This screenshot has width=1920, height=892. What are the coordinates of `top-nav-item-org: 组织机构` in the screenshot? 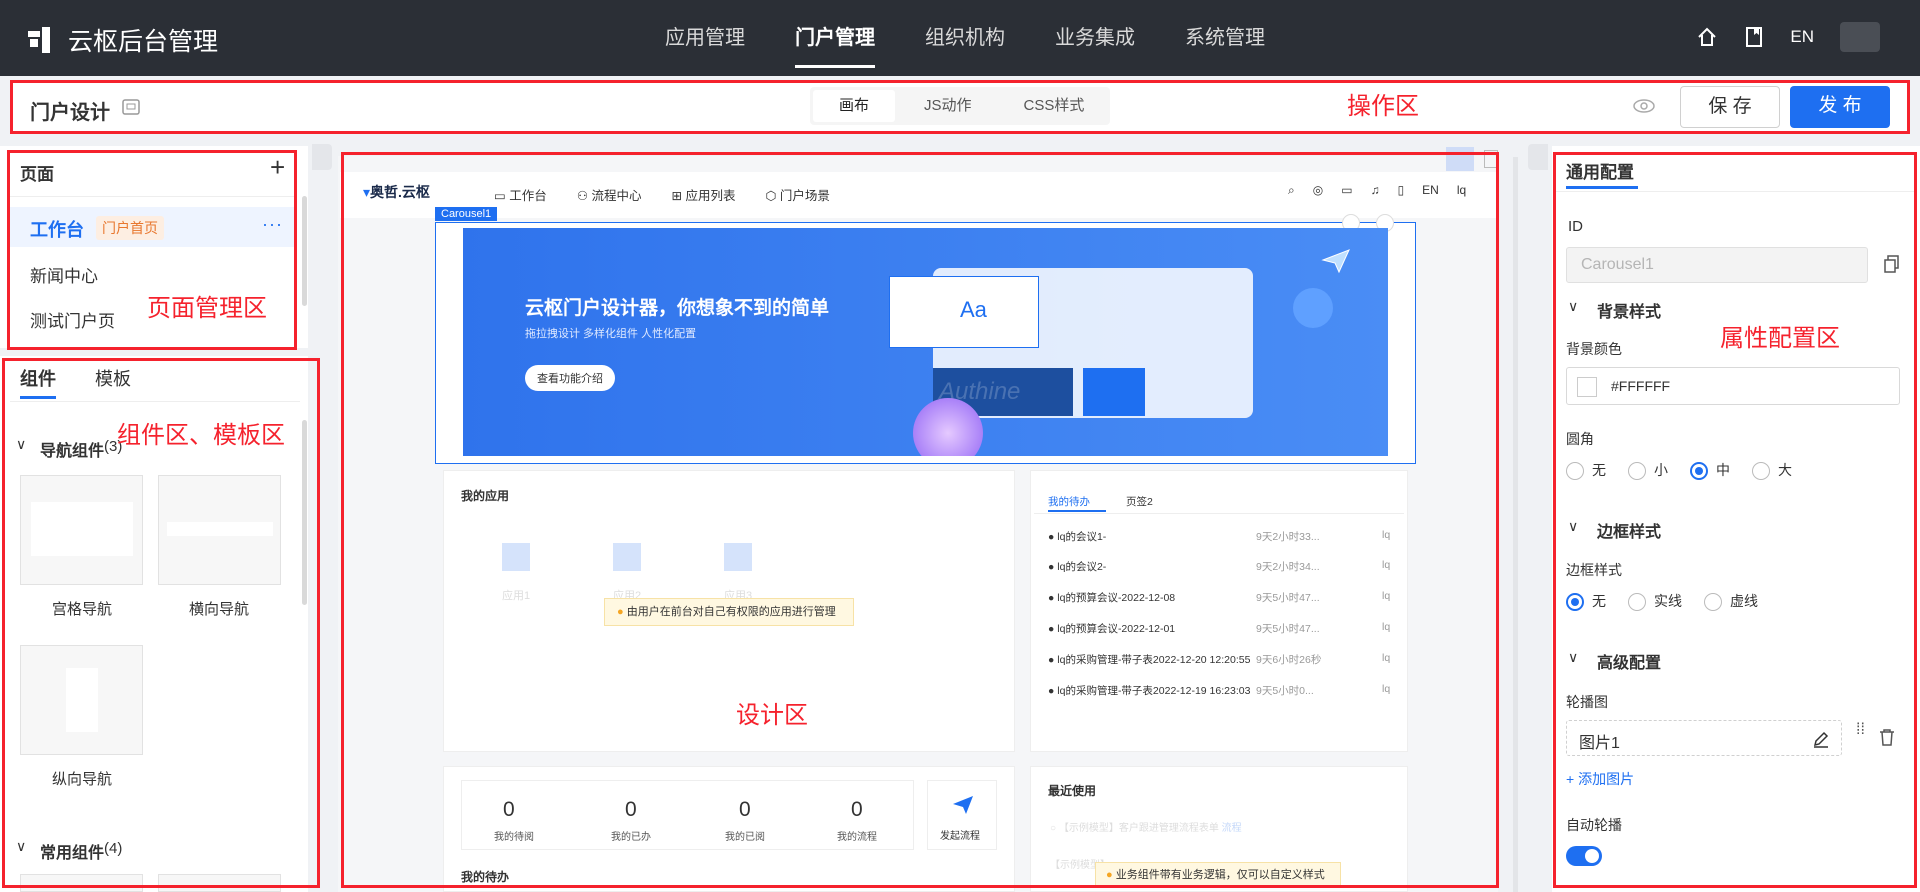 It's located at (965, 38).